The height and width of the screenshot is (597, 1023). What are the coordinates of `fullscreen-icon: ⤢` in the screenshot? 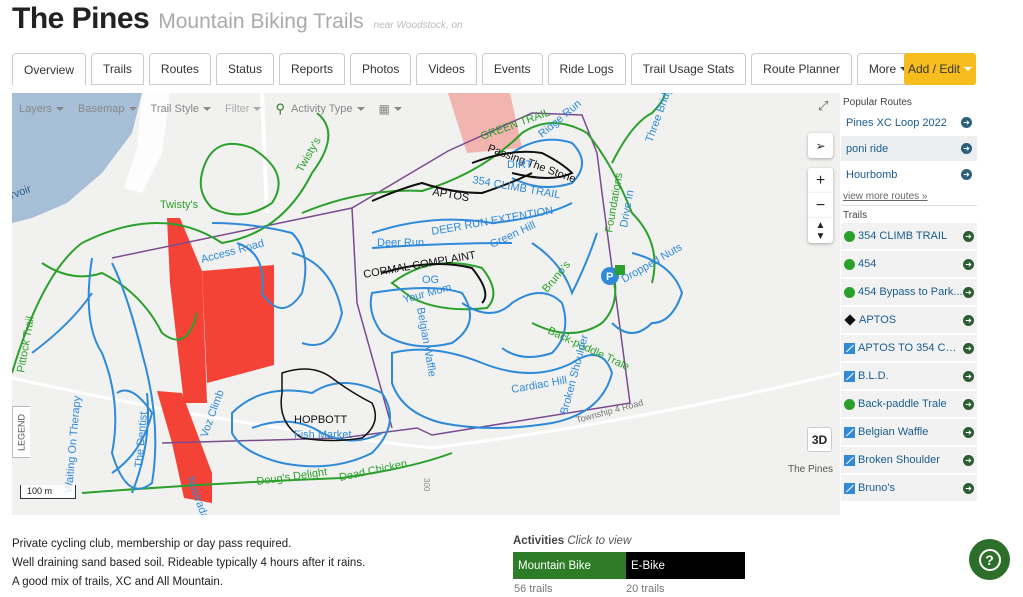 It's located at (823, 106).